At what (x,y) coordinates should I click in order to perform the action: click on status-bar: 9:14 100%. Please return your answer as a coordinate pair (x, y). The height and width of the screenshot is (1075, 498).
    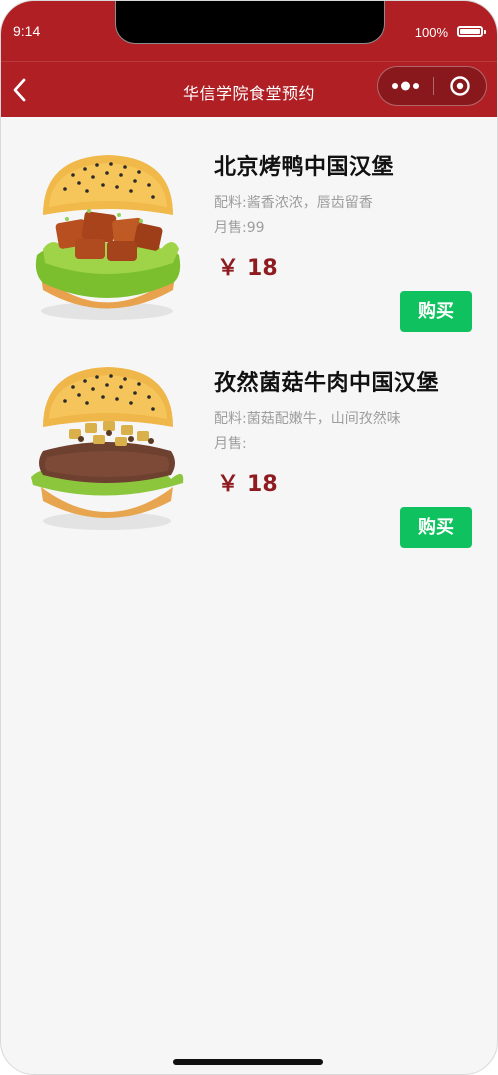
    Looking at the image, I should click on (249, 31).